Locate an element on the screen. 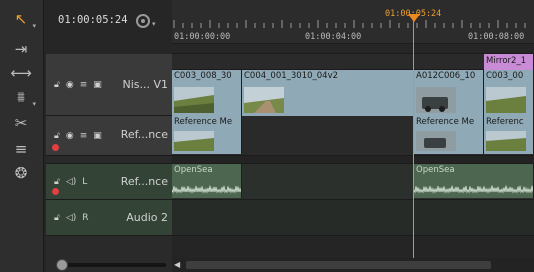 The width and height of the screenshot is (534, 272). lane-empty is located at coordinates (353, 247).